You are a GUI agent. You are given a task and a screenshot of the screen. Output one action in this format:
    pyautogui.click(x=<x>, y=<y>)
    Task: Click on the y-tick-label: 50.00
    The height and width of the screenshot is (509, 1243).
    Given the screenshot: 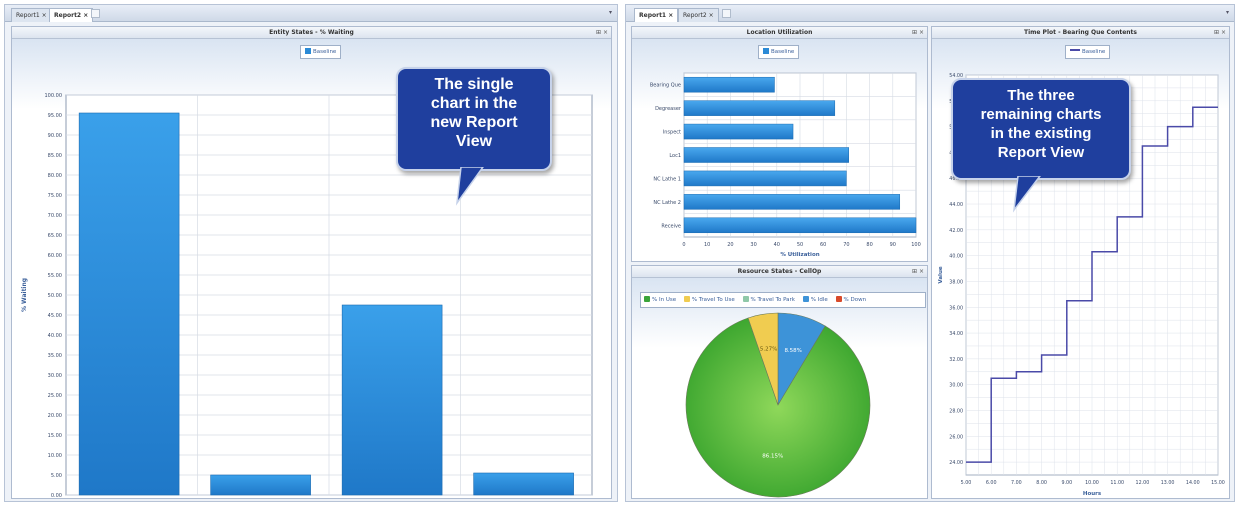 What is the action you would take?
    pyautogui.click(x=55, y=296)
    